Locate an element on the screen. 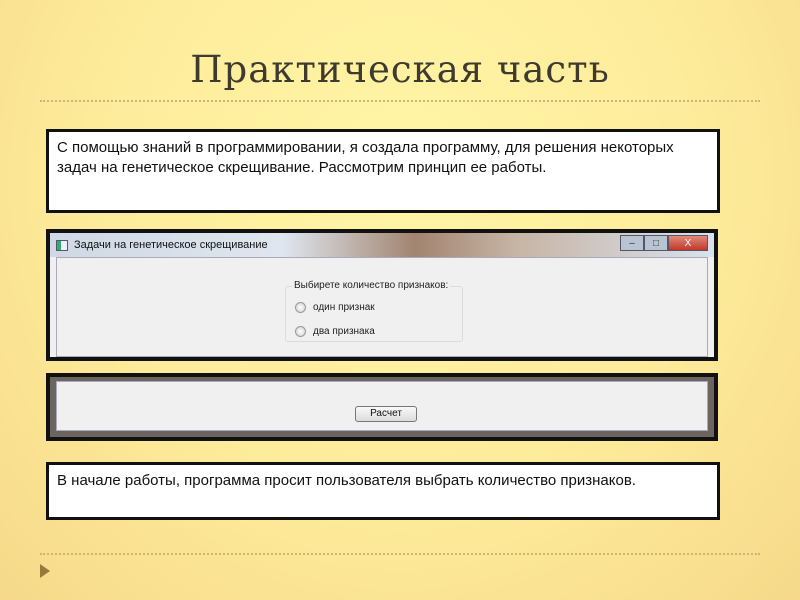 This screenshot has height=600, width=800. radio-label: два признака is located at coordinates (344, 331).